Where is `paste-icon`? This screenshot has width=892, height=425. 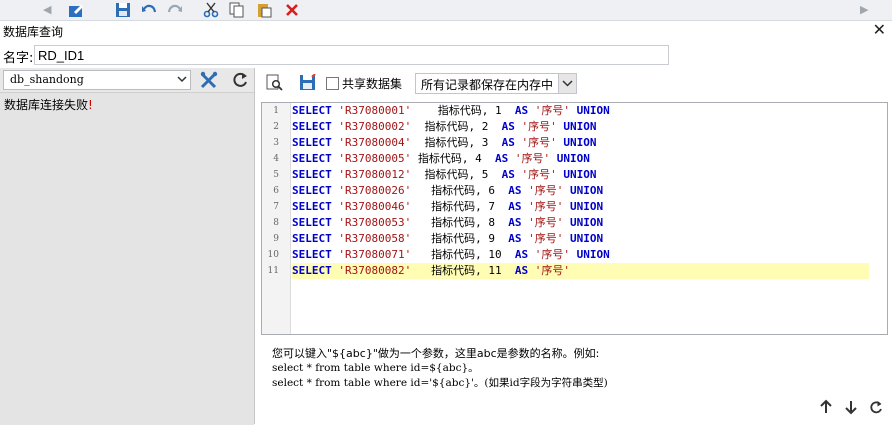 paste-icon is located at coordinates (264, 10).